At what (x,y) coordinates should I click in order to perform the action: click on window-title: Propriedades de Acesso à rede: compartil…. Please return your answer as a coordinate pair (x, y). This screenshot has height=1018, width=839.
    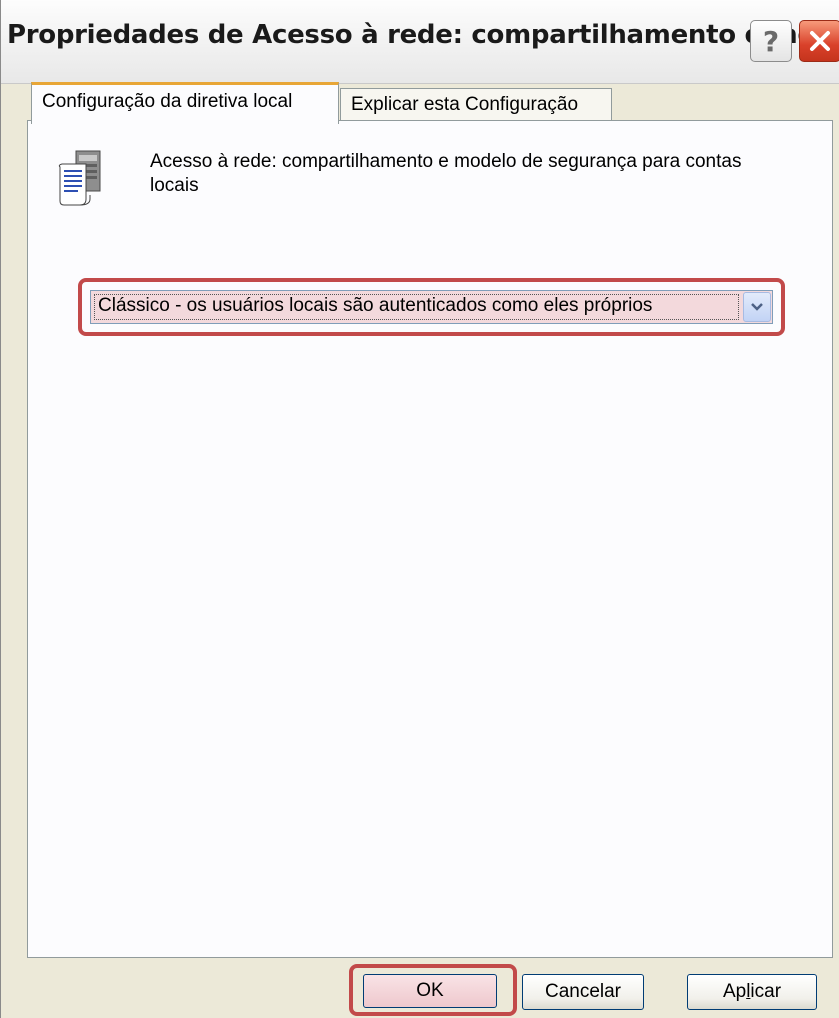
    Looking at the image, I should click on (423, 35).